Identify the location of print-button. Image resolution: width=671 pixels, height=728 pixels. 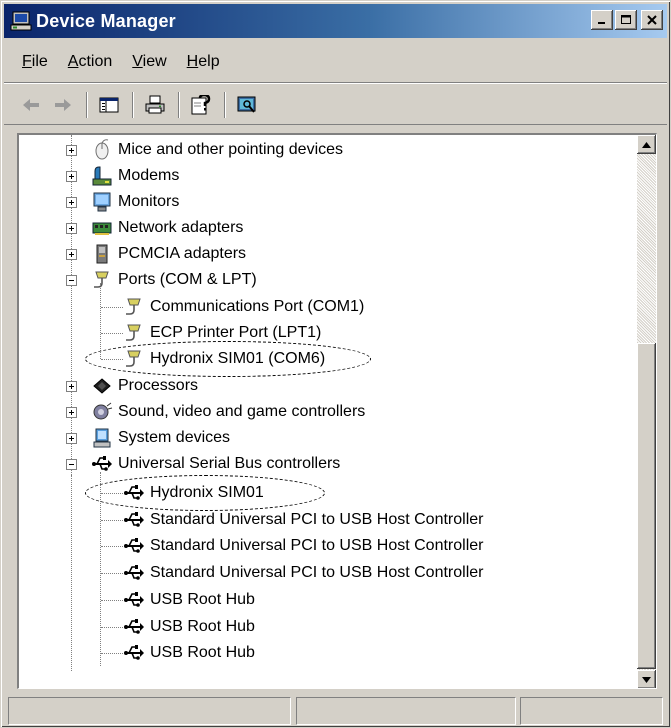
(155, 105).